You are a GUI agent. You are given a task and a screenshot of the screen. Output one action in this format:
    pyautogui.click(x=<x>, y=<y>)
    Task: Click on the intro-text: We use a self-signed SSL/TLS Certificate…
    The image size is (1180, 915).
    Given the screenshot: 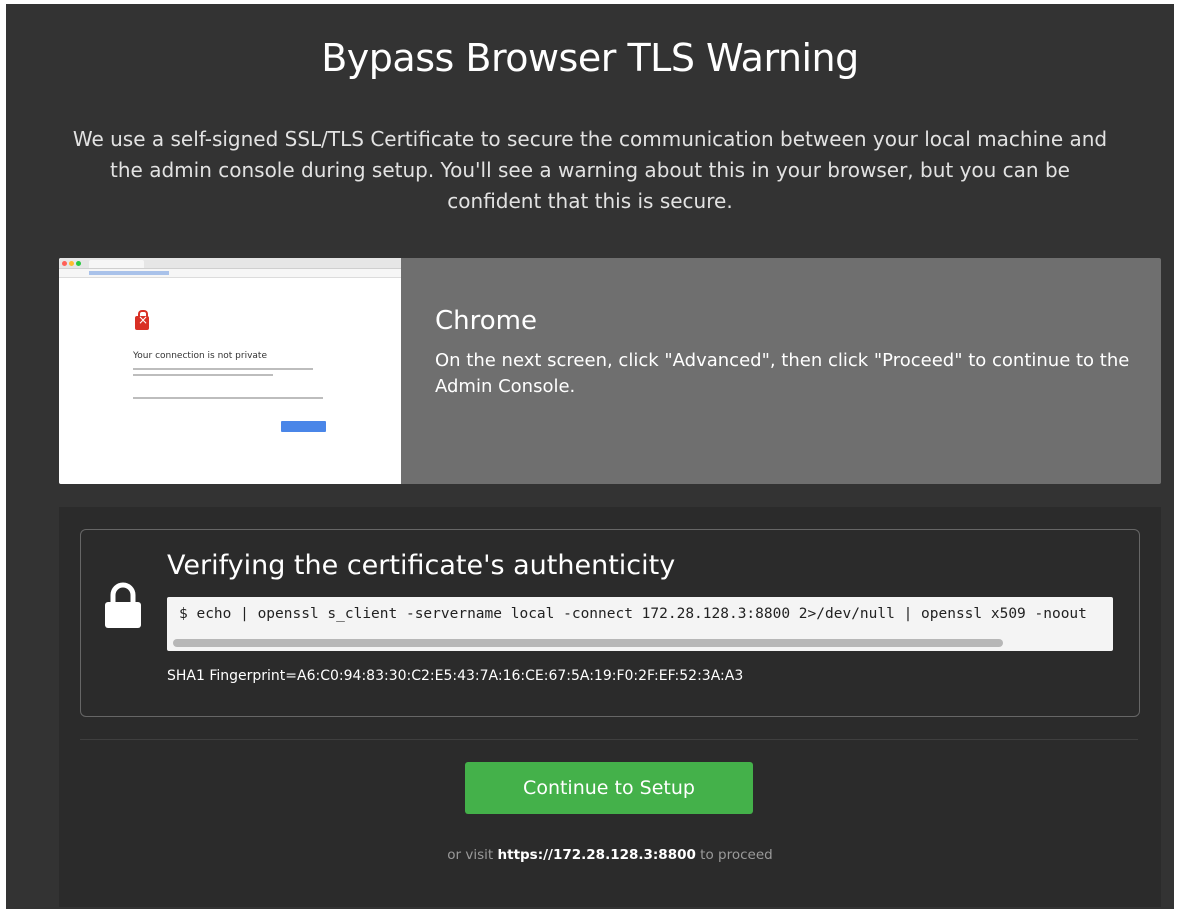 What is the action you would take?
    pyautogui.click(x=590, y=170)
    